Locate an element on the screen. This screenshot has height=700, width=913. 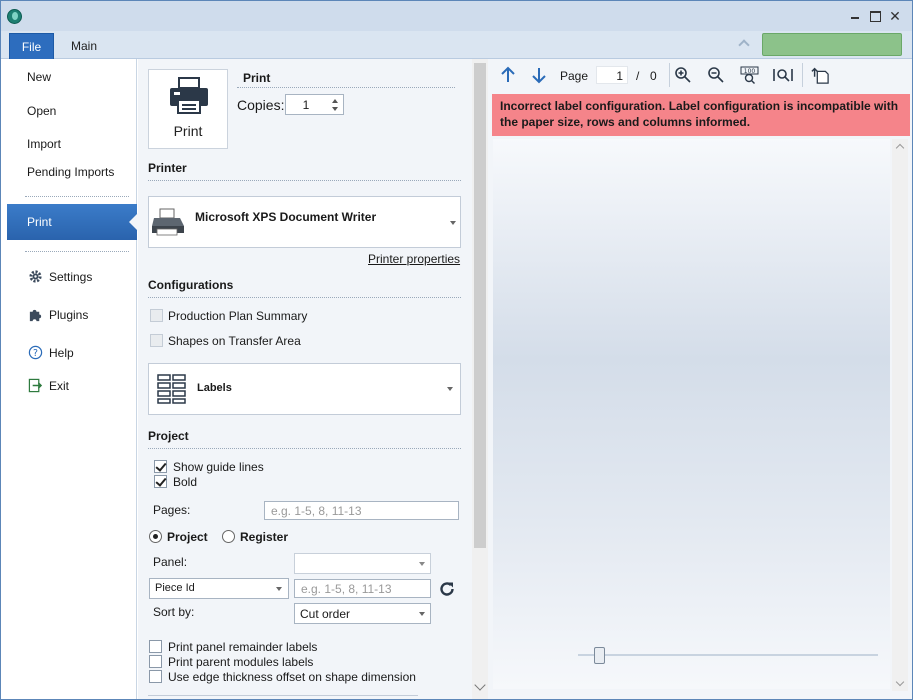
tab-file: File is located at coordinates (31, 46).